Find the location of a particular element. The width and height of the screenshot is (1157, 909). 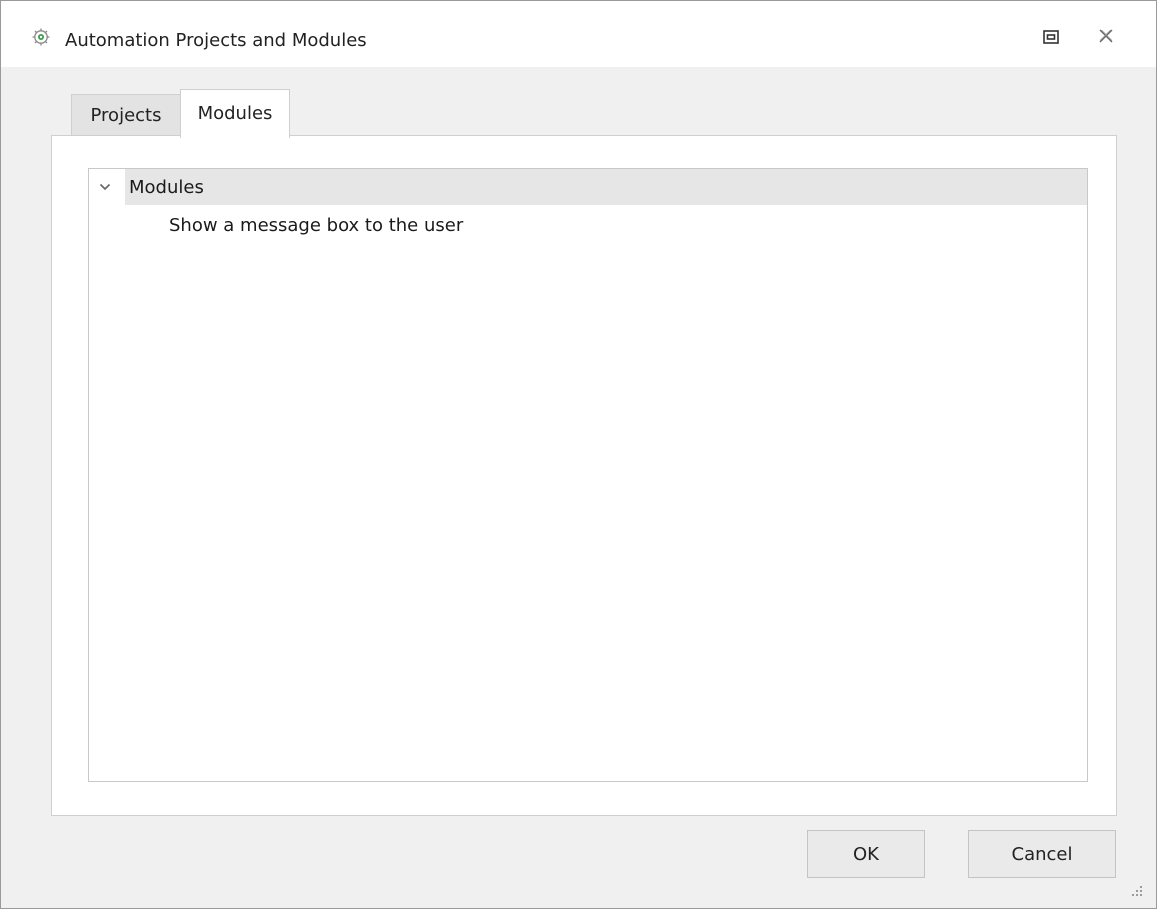

resize-grip-icon is located at coordinates (1135, 891).